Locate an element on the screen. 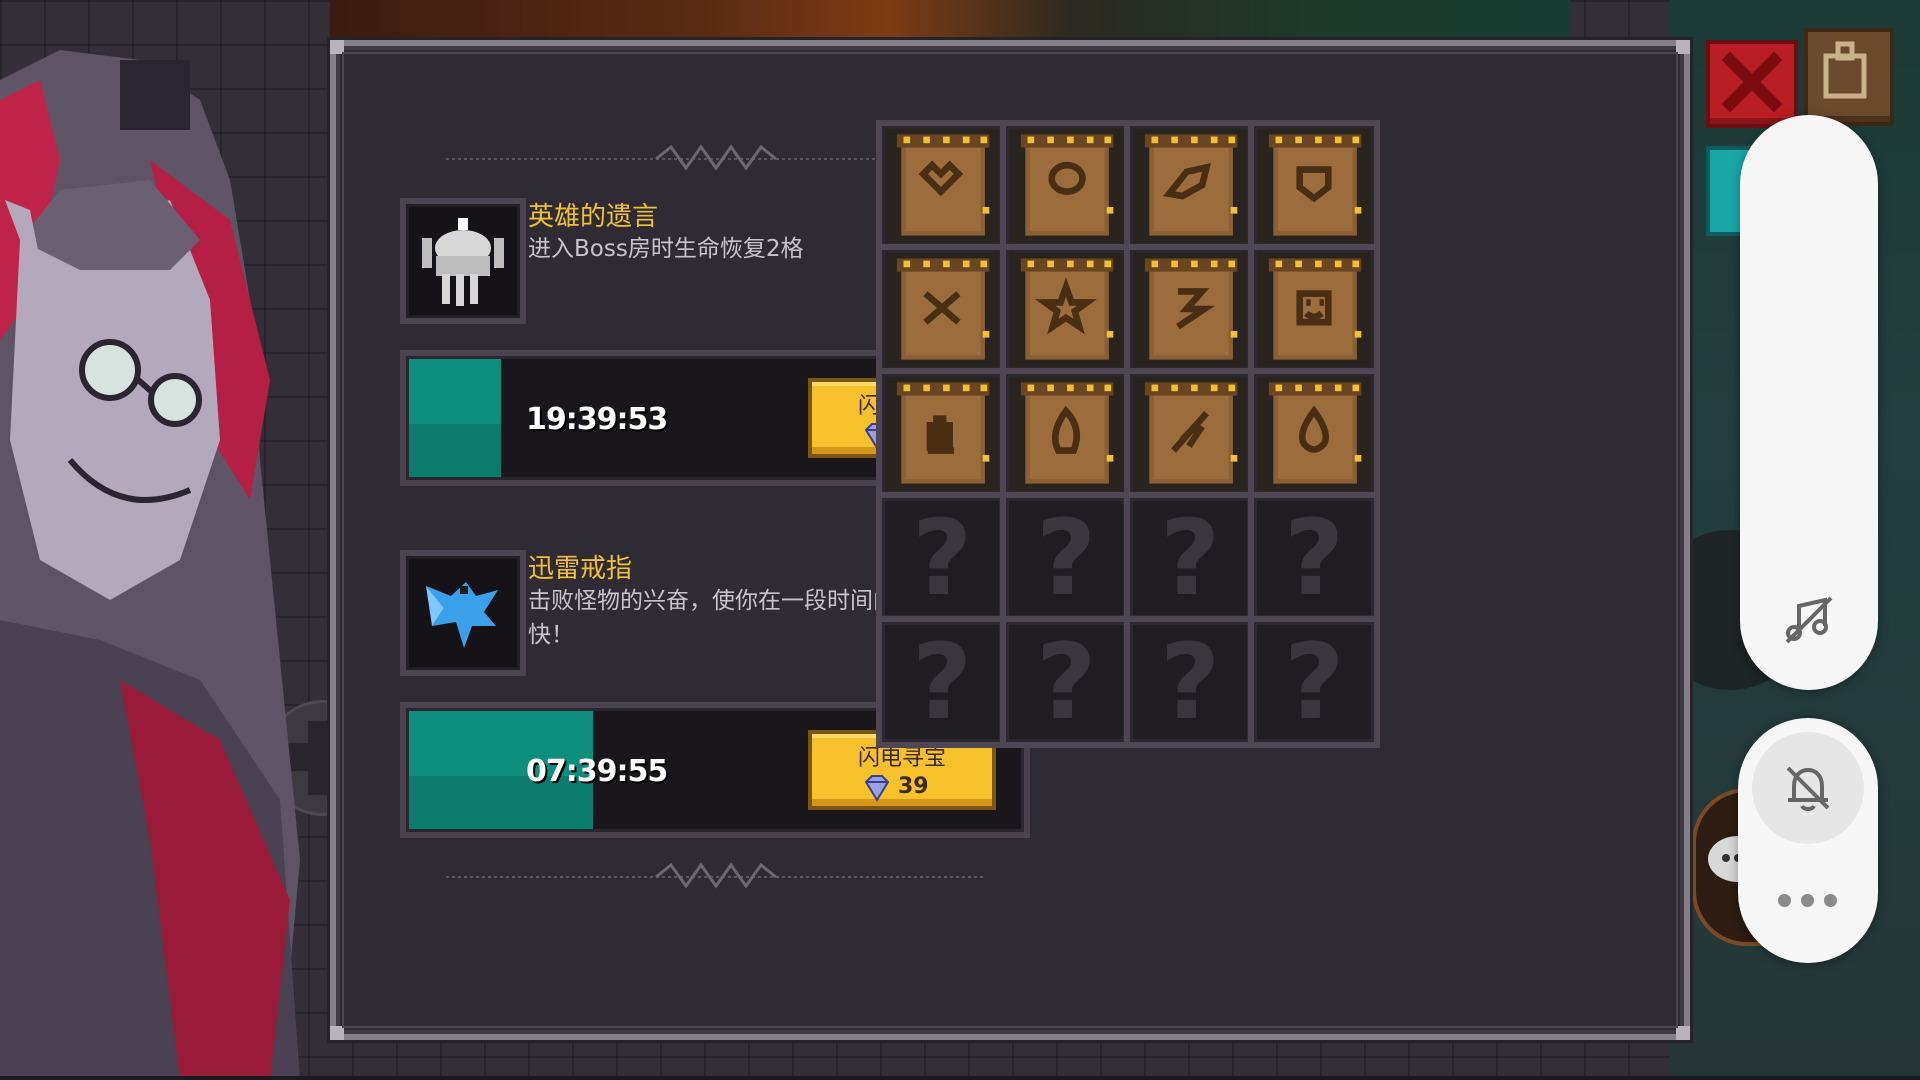 Image resolution: width=1920 pixels, height=1080 pixels. relic-title: 英雄的遗言 is located at coordinates (593, 217).